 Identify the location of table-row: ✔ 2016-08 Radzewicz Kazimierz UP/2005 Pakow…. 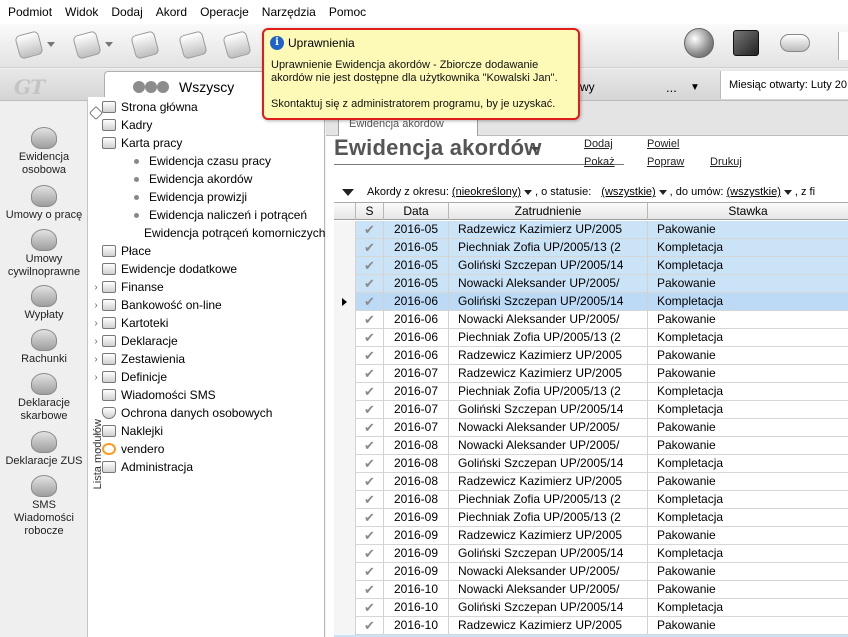
(591, 482).